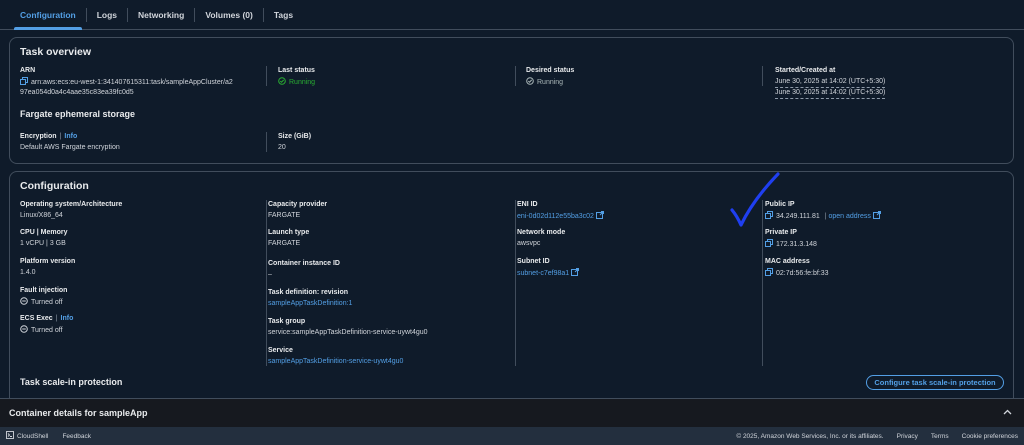 Image resolution: width=1024 pixels, height=445 pixels. I want to click on os-value: Linux/X86_64, so click(41, 215).